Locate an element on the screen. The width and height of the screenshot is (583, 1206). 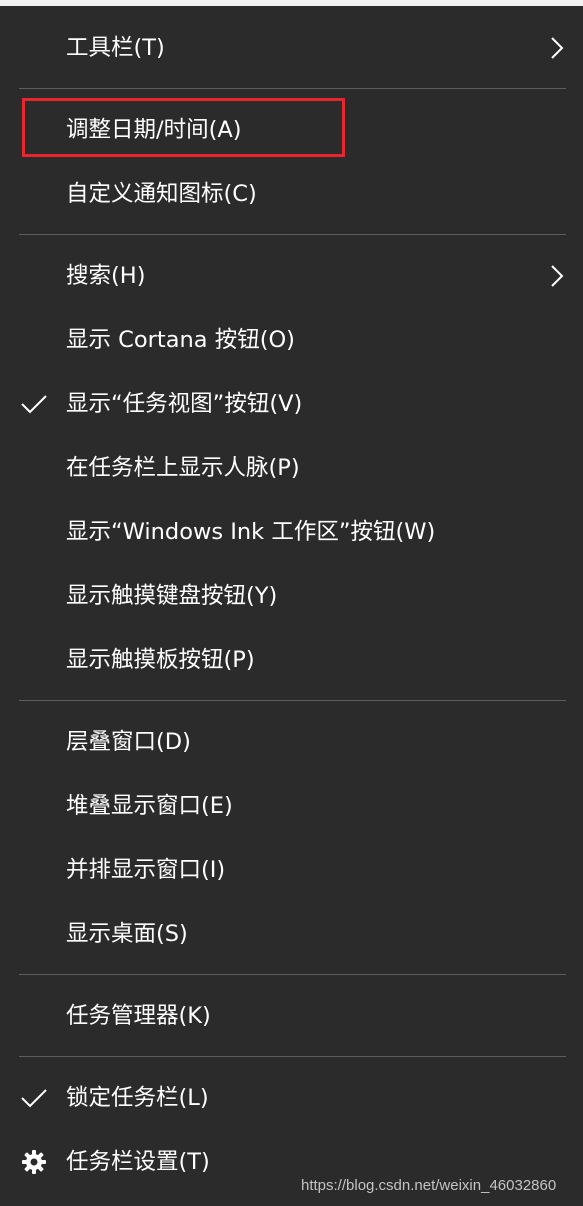
menu-item-label: 自定义通知图标(C) is located at coordinates (161, 194).